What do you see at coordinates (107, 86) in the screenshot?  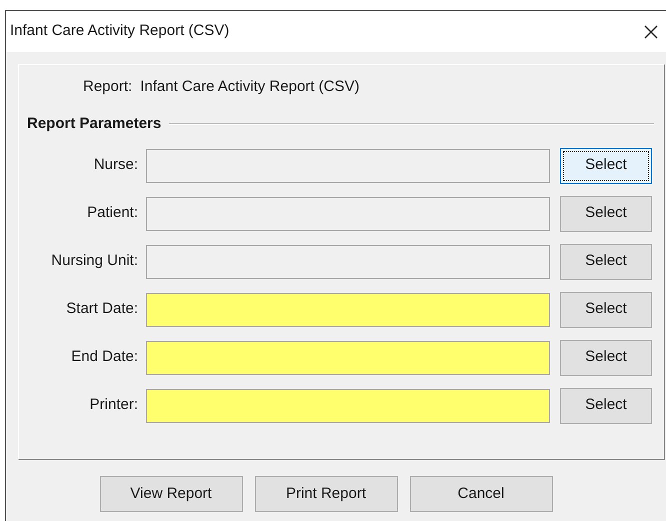 I see `report-label: Report:` at bounding box center [107, 86].